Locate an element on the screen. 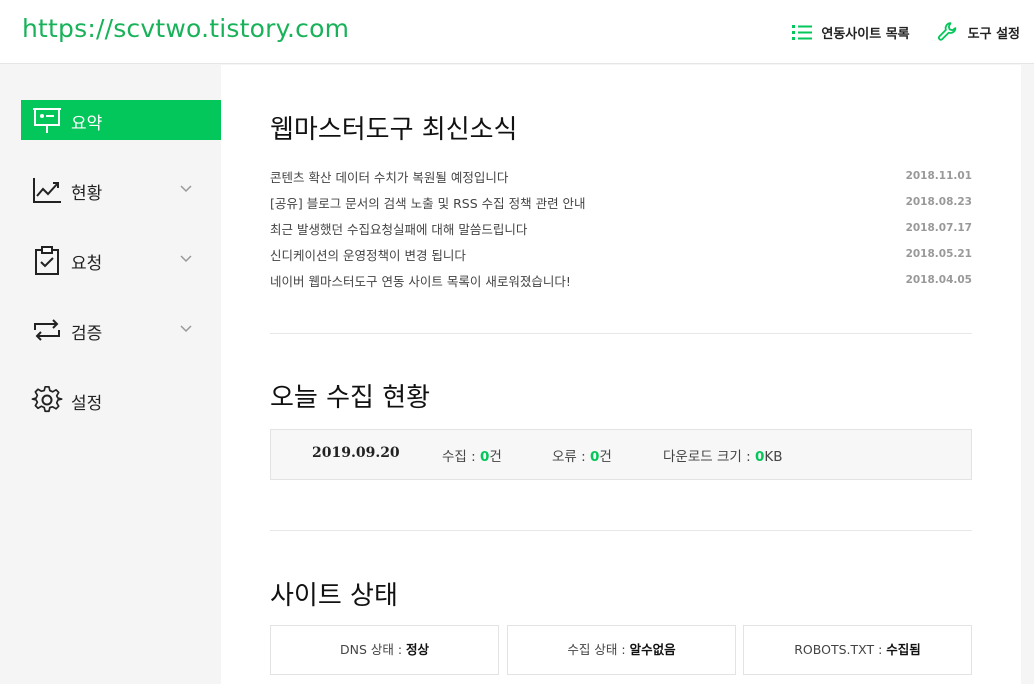  sidebar-item-label: 요청 is located at coordinates (87, 264).